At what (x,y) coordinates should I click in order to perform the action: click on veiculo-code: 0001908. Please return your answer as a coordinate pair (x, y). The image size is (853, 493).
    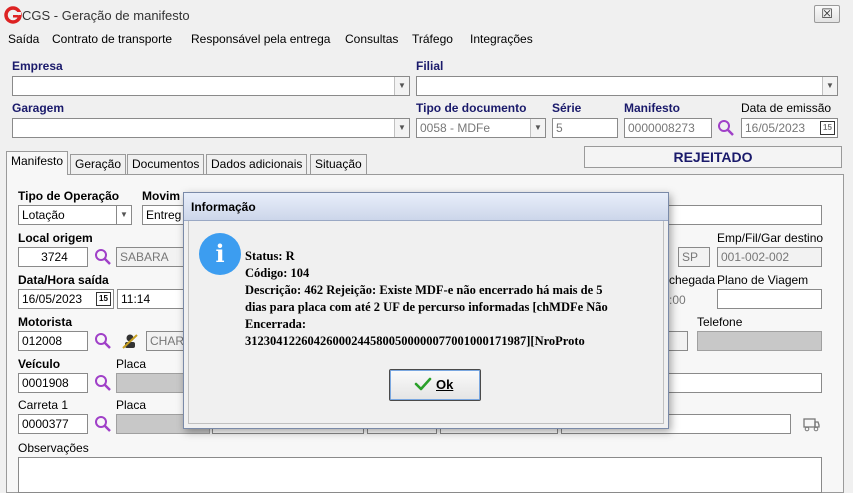
    Looking at the image, I should click on (53, 383).